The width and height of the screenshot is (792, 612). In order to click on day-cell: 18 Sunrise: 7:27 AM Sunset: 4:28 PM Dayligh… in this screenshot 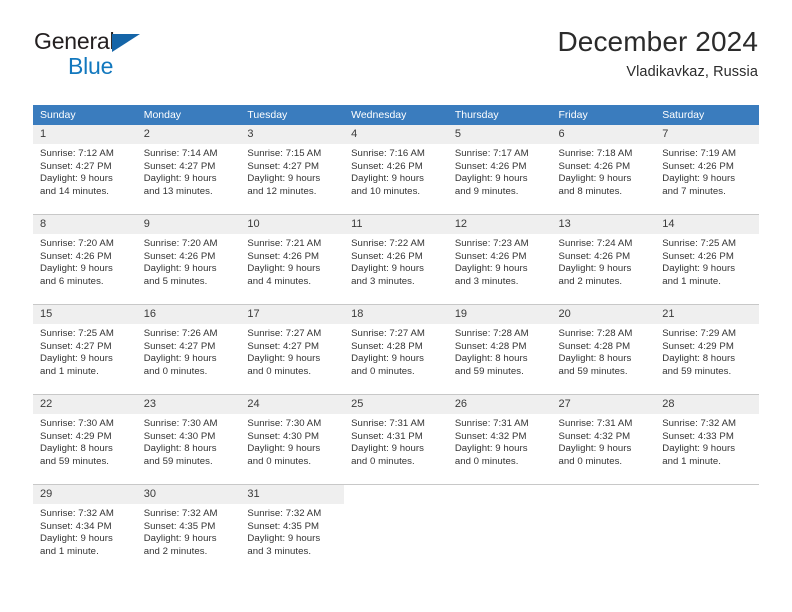, I will do `click(396, 349)`.